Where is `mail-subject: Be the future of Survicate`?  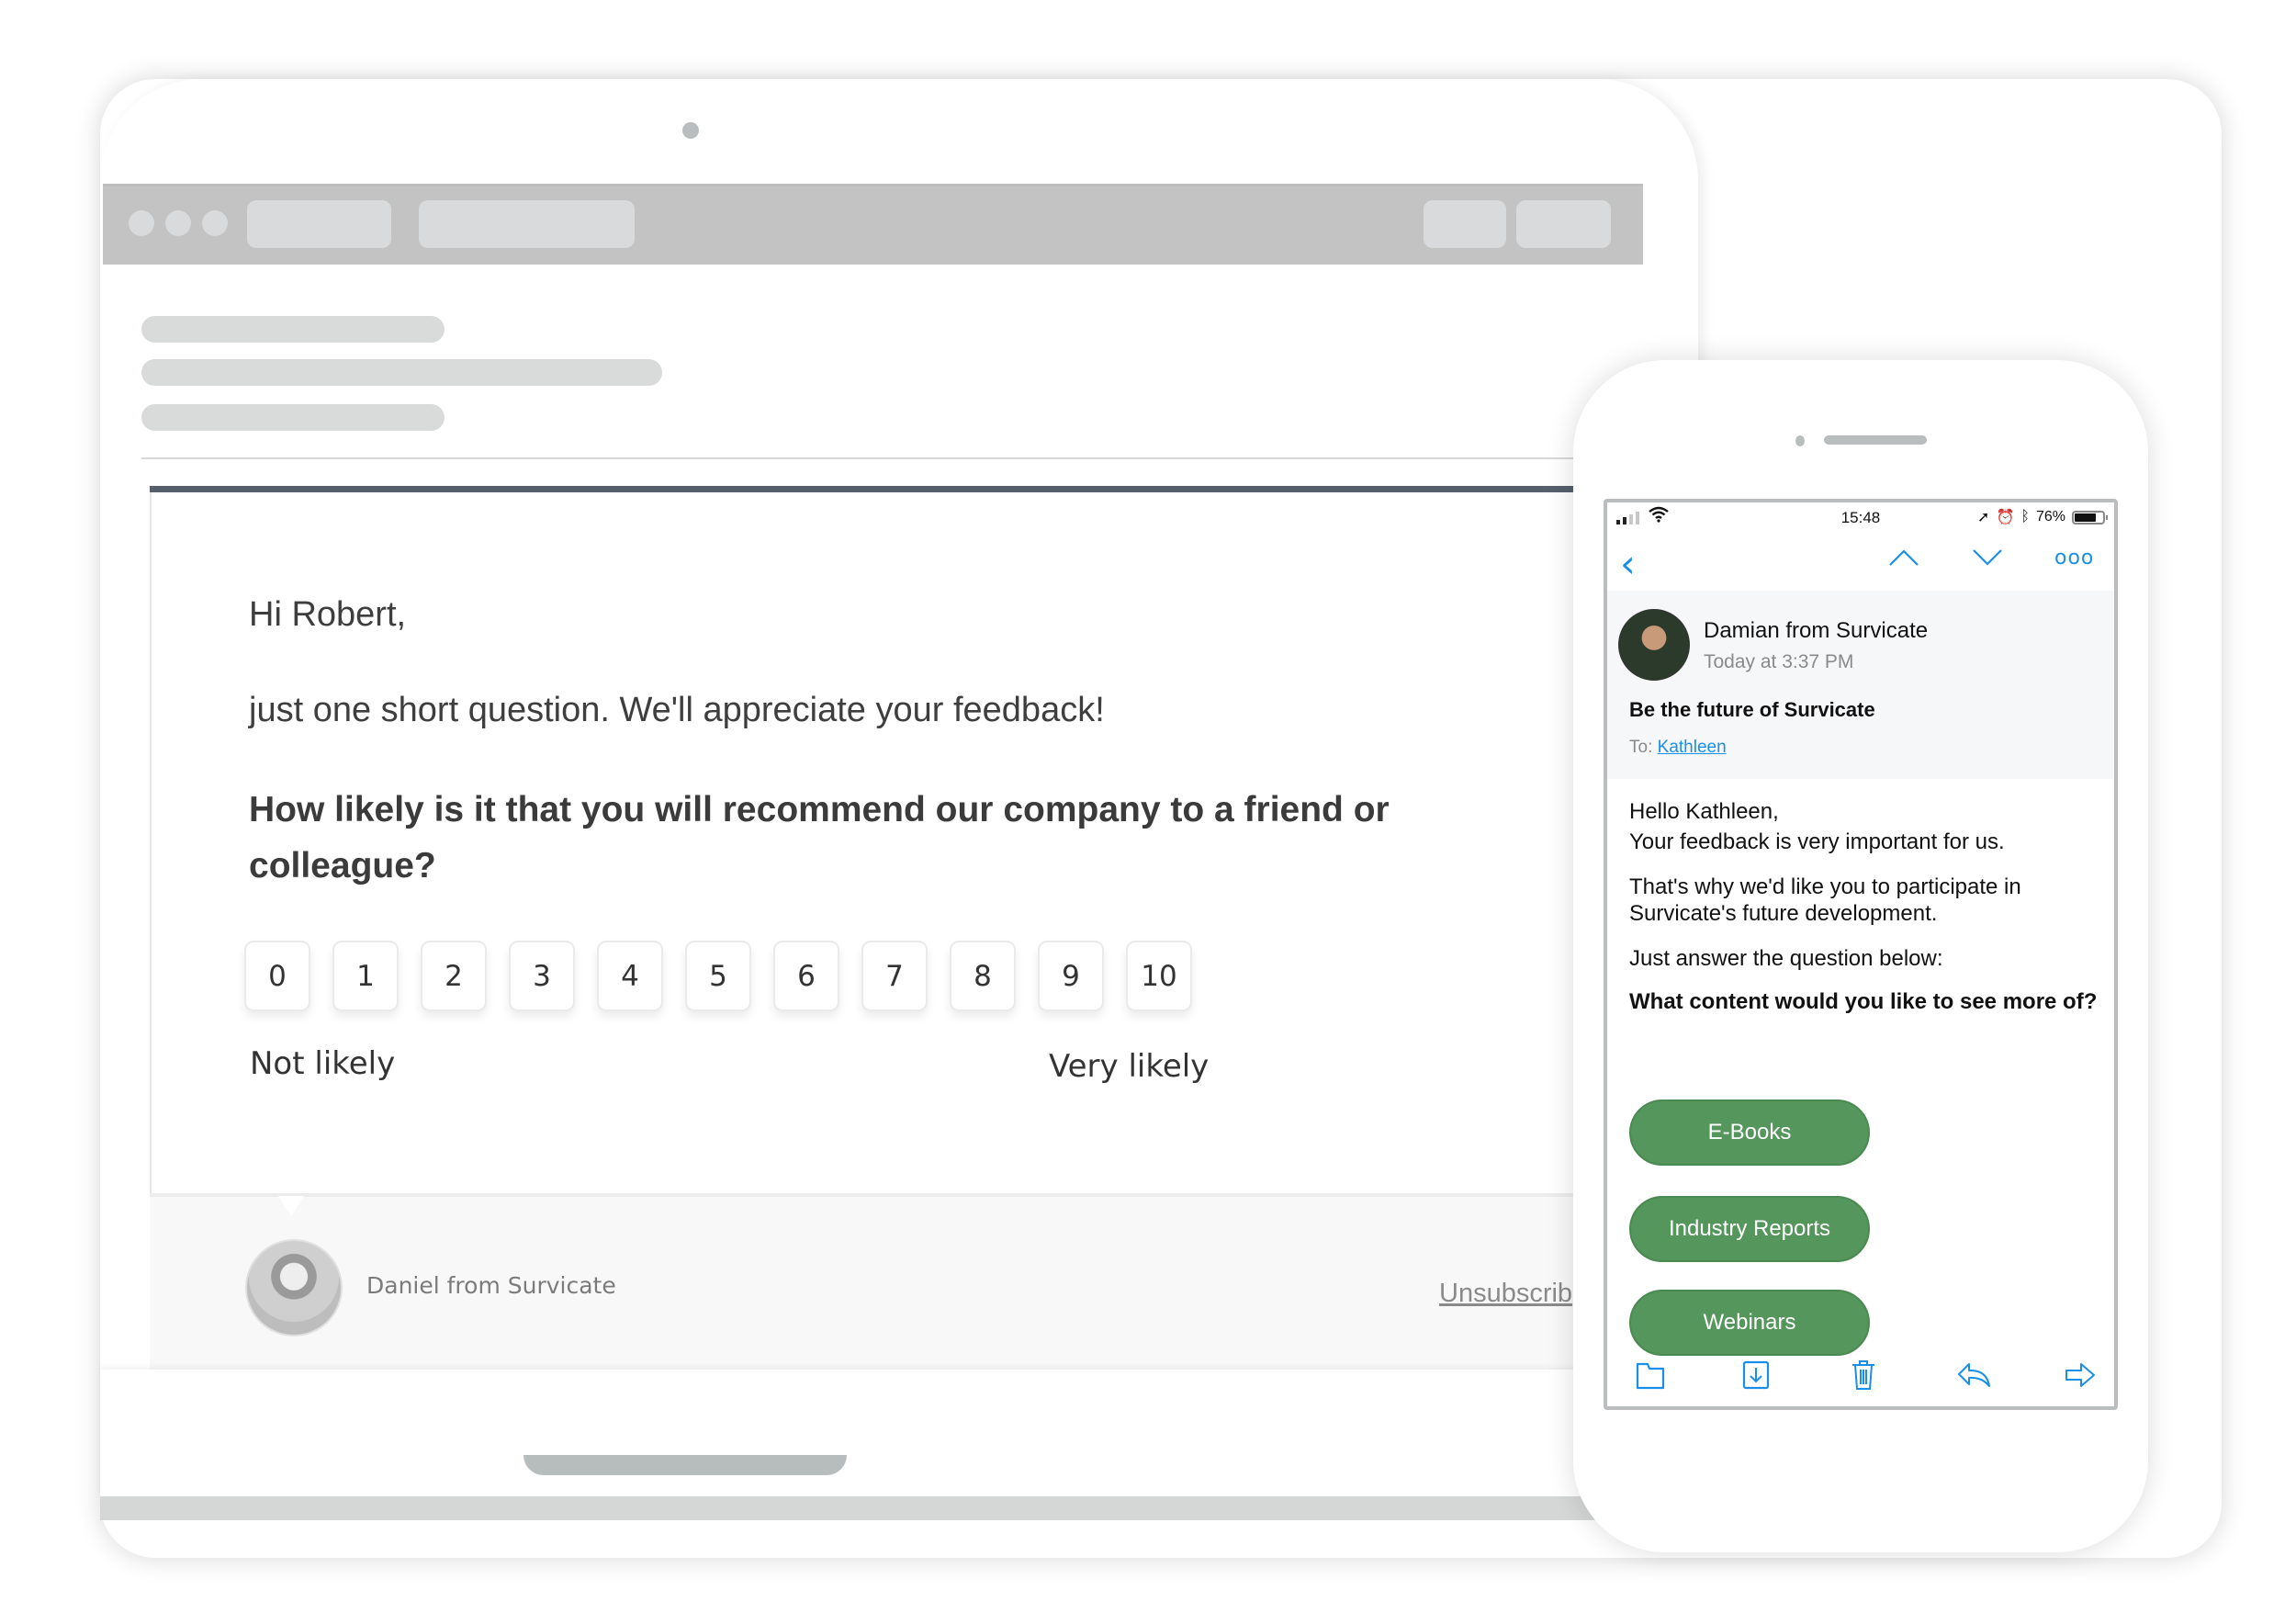
mail-subject: Be the future of Survicate is located at coordinates (1752, 709).